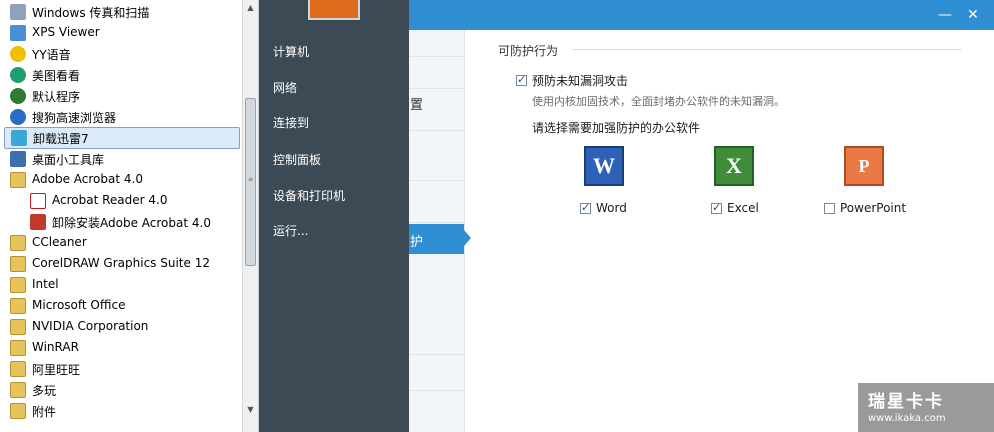 This screenshot has width=994, height=432. I want to click on program-item: 搜狗高速浏览器, so click(122, 117).